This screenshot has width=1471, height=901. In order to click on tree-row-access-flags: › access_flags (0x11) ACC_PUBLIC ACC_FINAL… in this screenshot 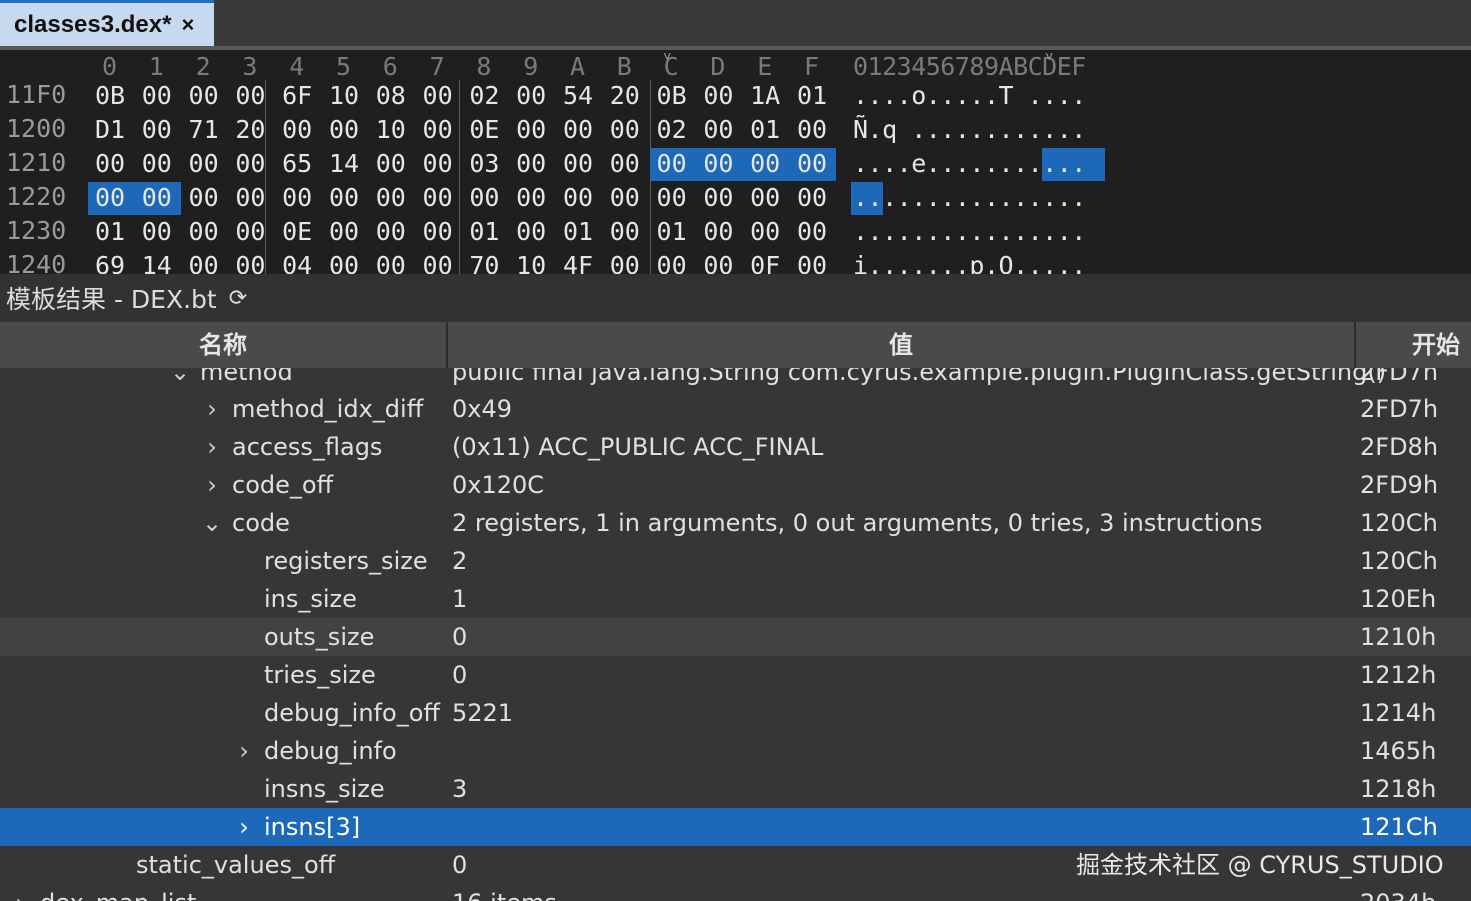, I will do `click(735, 447)`.